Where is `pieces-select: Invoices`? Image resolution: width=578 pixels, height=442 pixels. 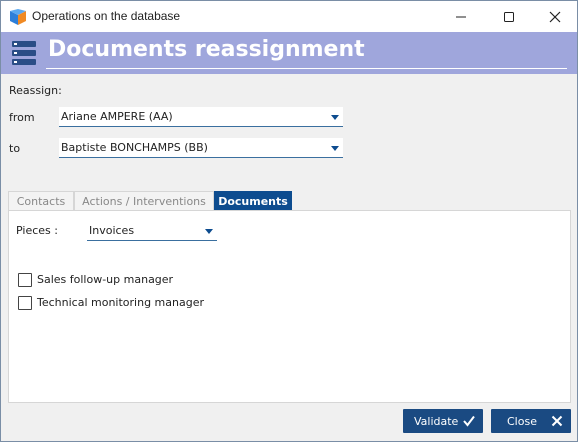
pieces-select: Invoices is located at coordinates (152, 231).